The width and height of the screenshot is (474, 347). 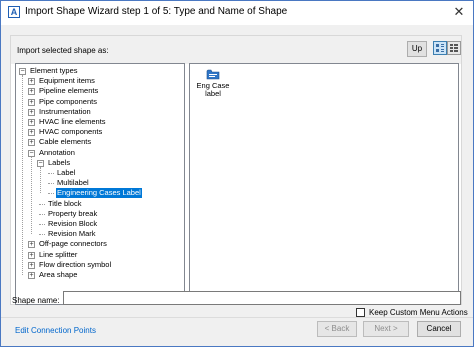 What do you see at coordinates (417, 49) in the screenshot?
I see `up-button: Up` at bounding box center [417, 49].